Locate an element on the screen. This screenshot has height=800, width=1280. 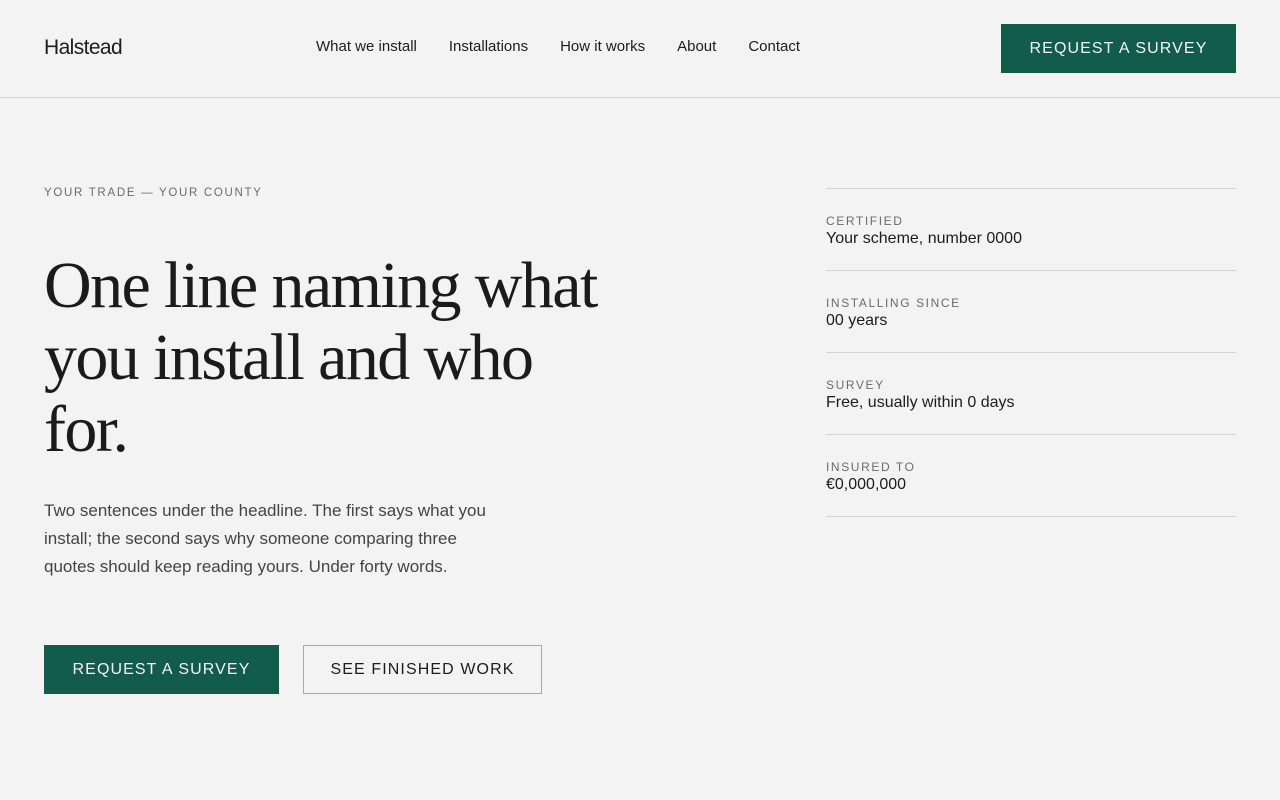
brand-logo: Halstead is located at coordinates (83, 48).